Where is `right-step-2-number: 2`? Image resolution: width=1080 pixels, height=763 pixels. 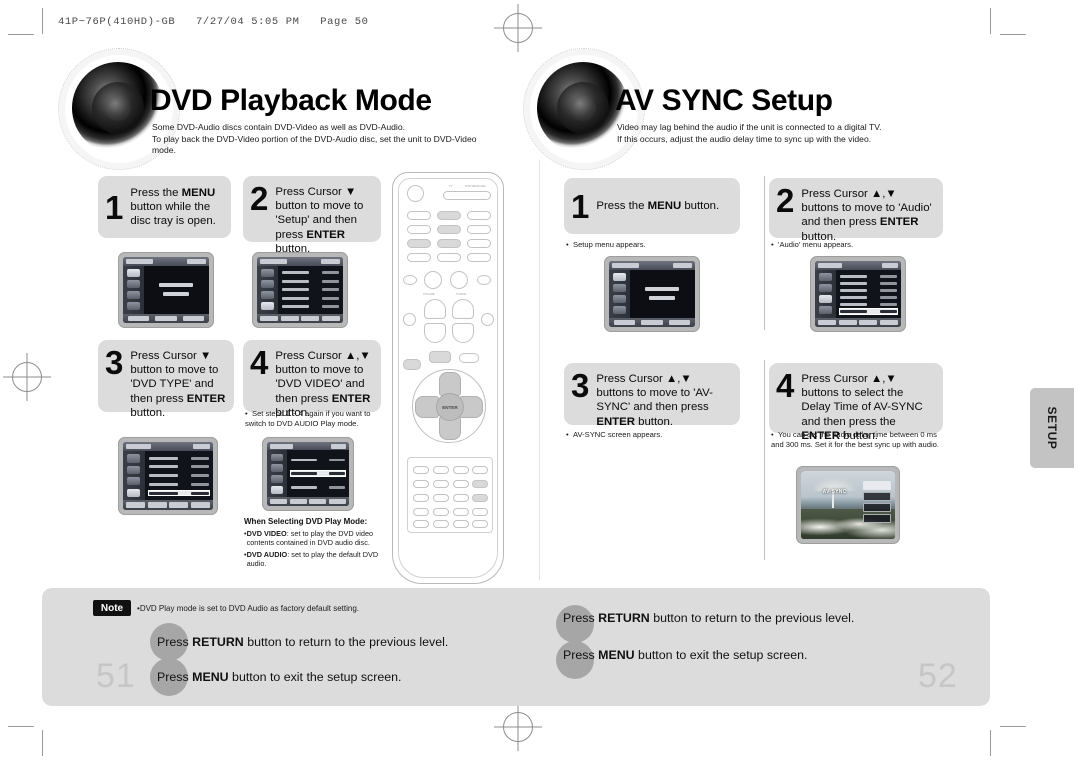
right-step-2-number: 2 is located at coordinates (785, 200).